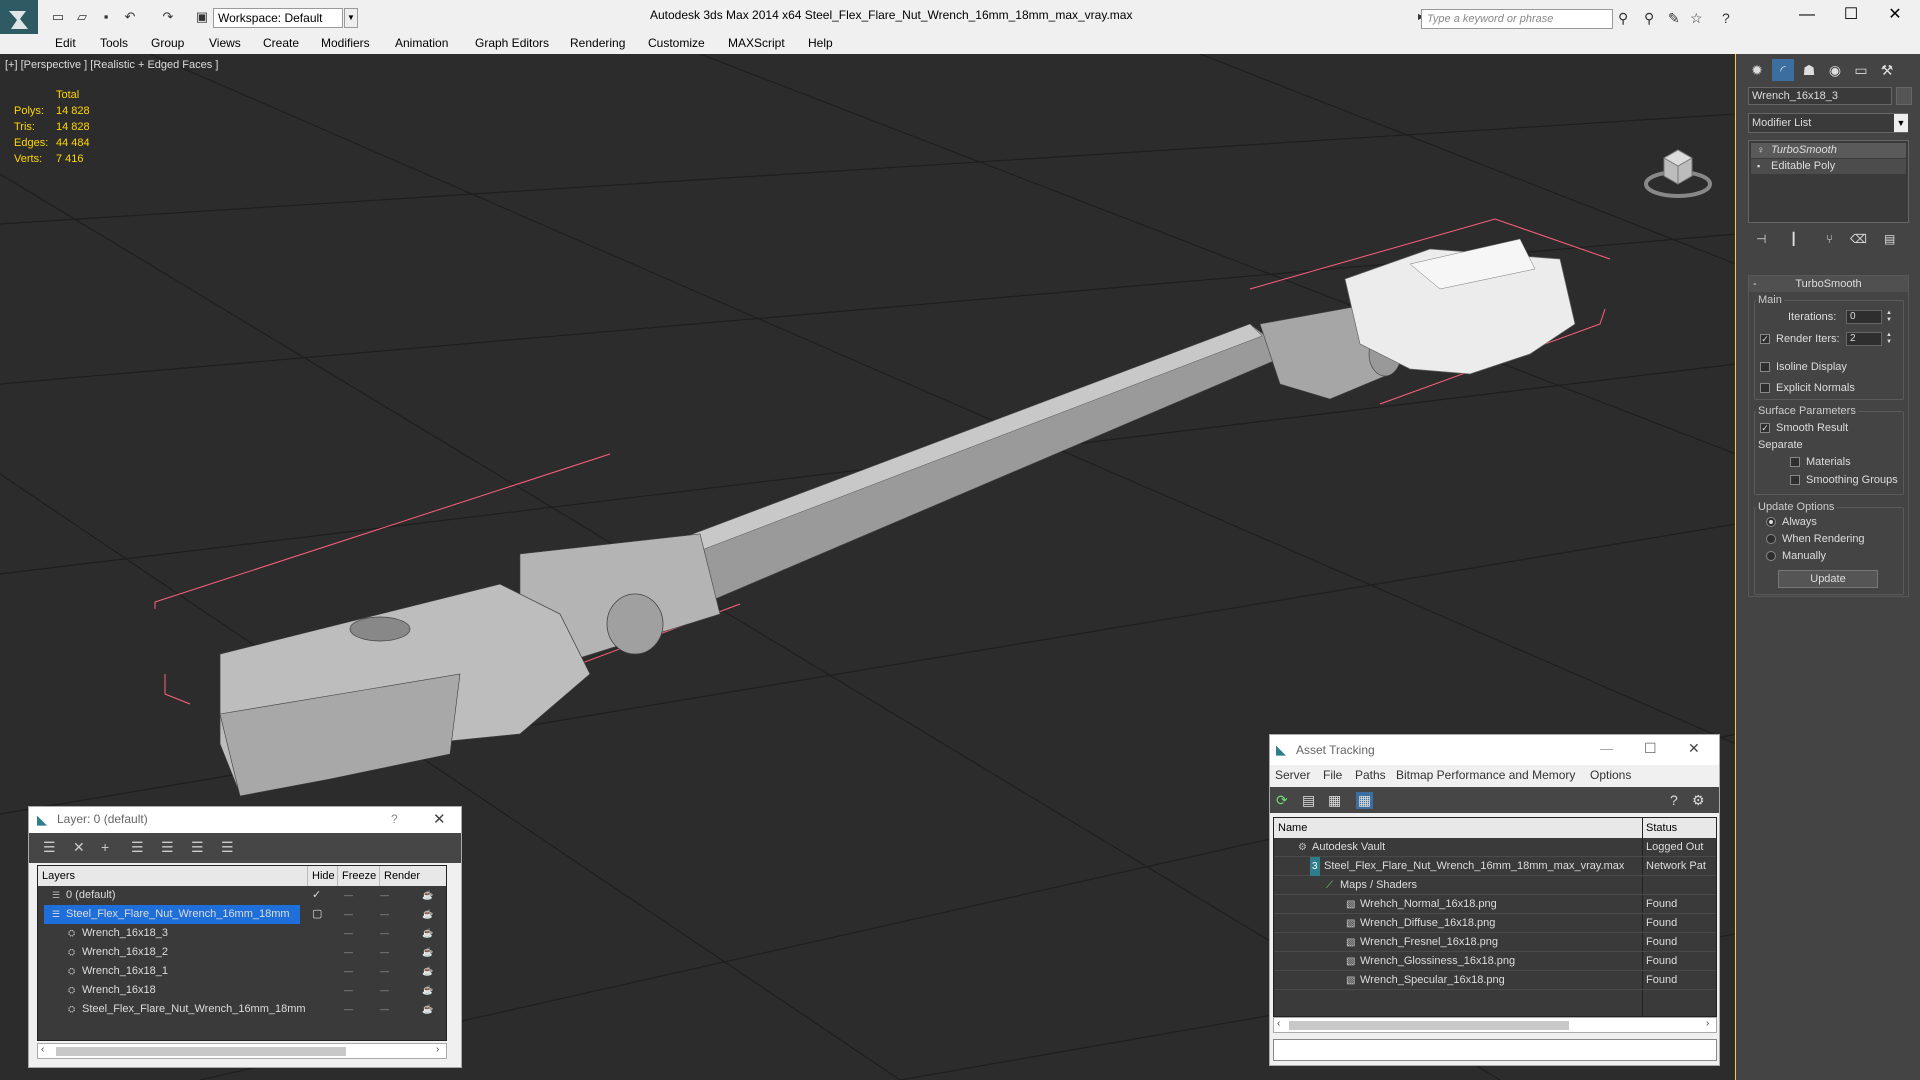 This screenshot has height=1080, width=1920. I want to click on menu-options: Options, so click(1610, 775).